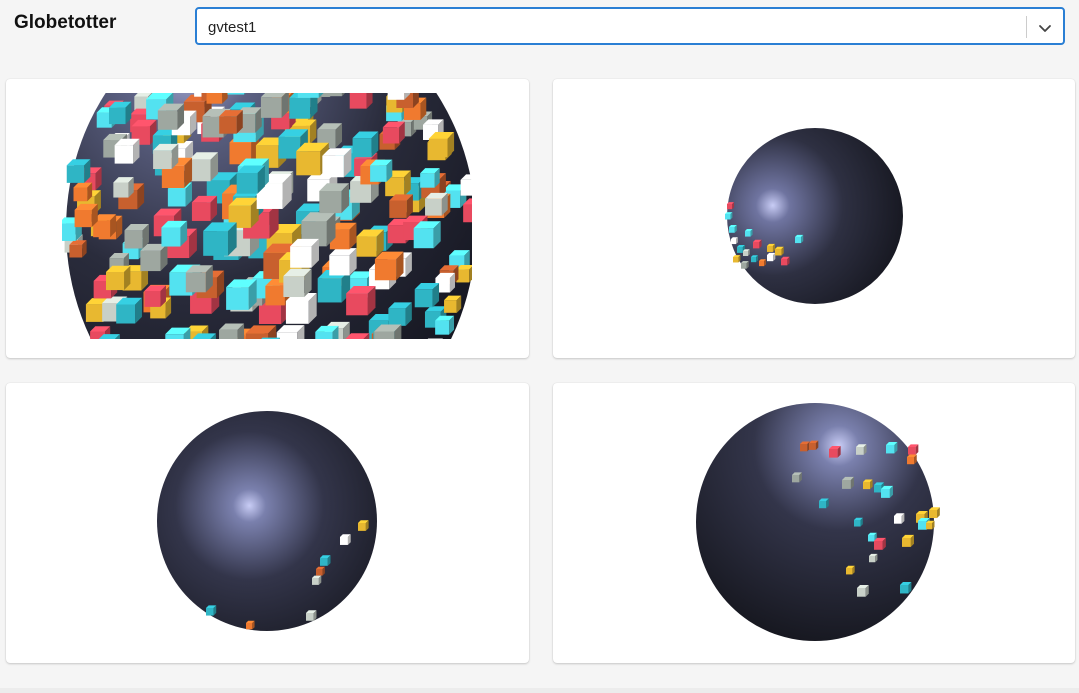  I want to click on app-header: Globetotter gvtest1, so click(539, 30).